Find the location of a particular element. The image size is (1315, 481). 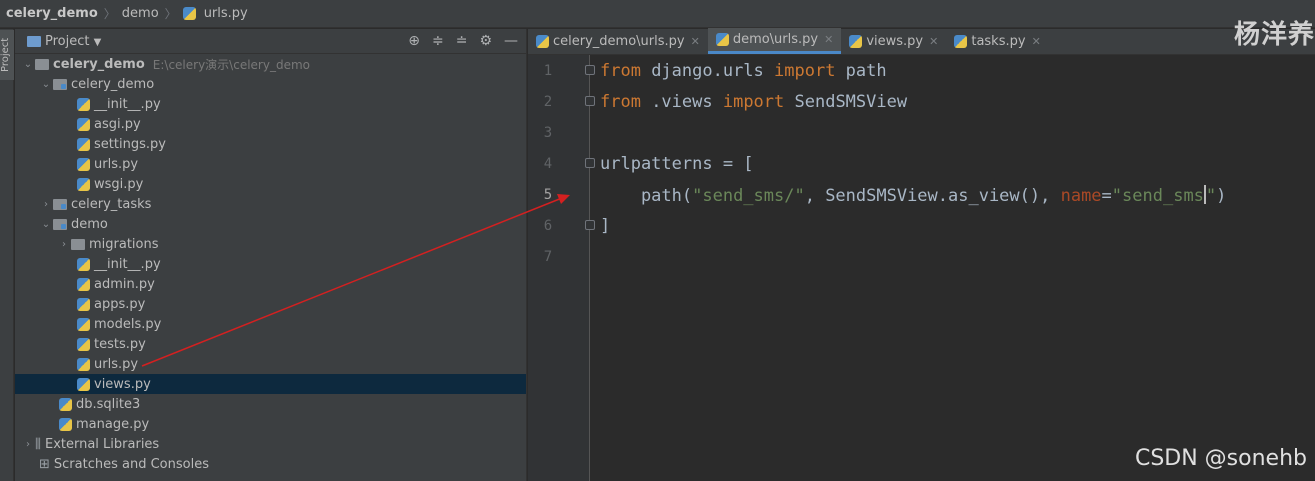

tree-item: tests.py is located at coordinates (270, 344).